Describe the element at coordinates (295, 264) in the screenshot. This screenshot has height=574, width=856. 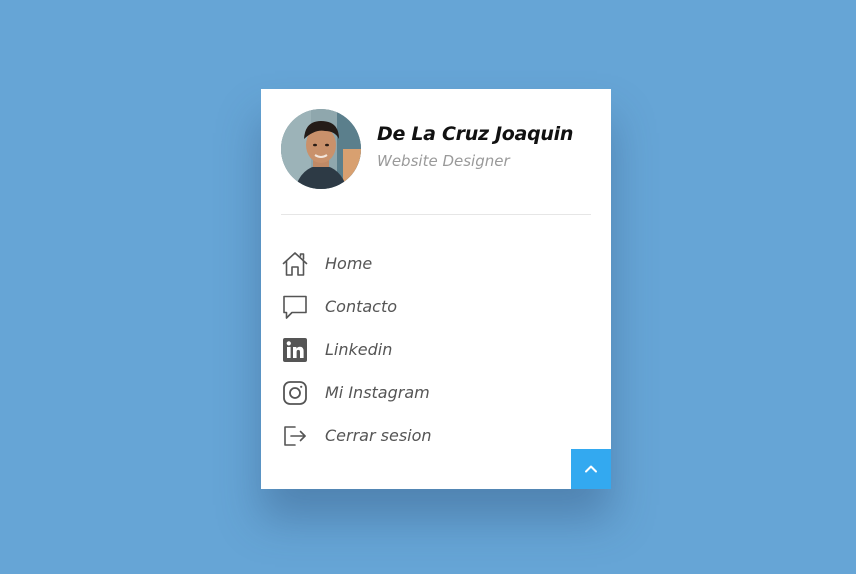
I see `home-icon` at that location.